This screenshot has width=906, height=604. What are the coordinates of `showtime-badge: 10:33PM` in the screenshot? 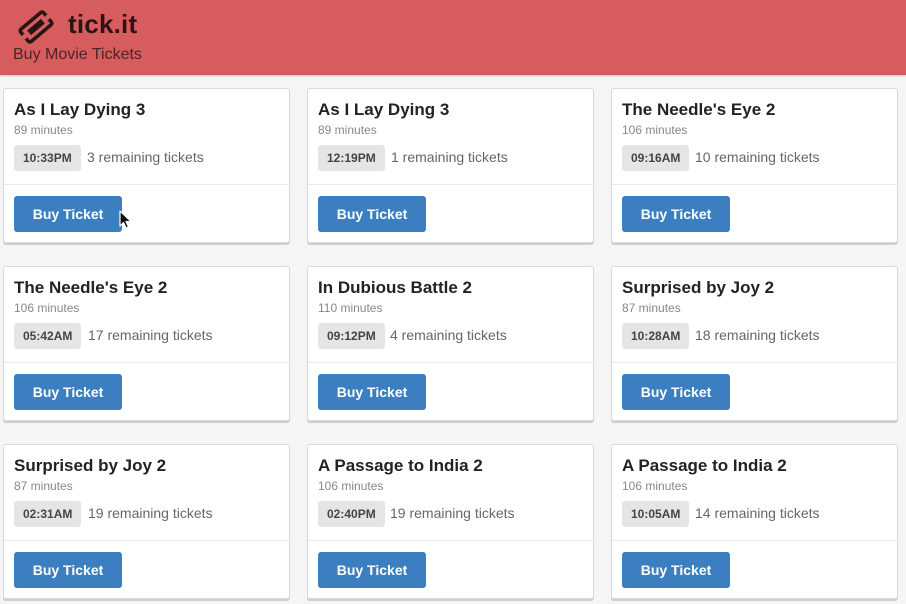 It's located at (47, 158).